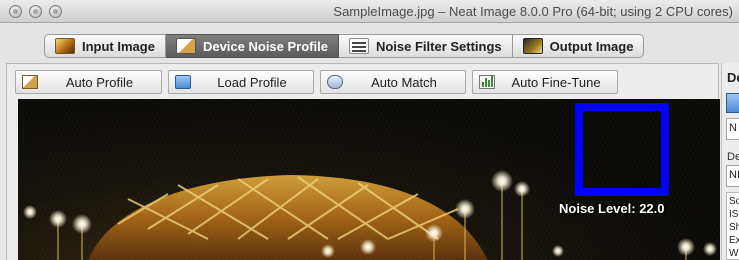 The image size is (739, 260). I want to click on info-line: W, so click(734, 253).